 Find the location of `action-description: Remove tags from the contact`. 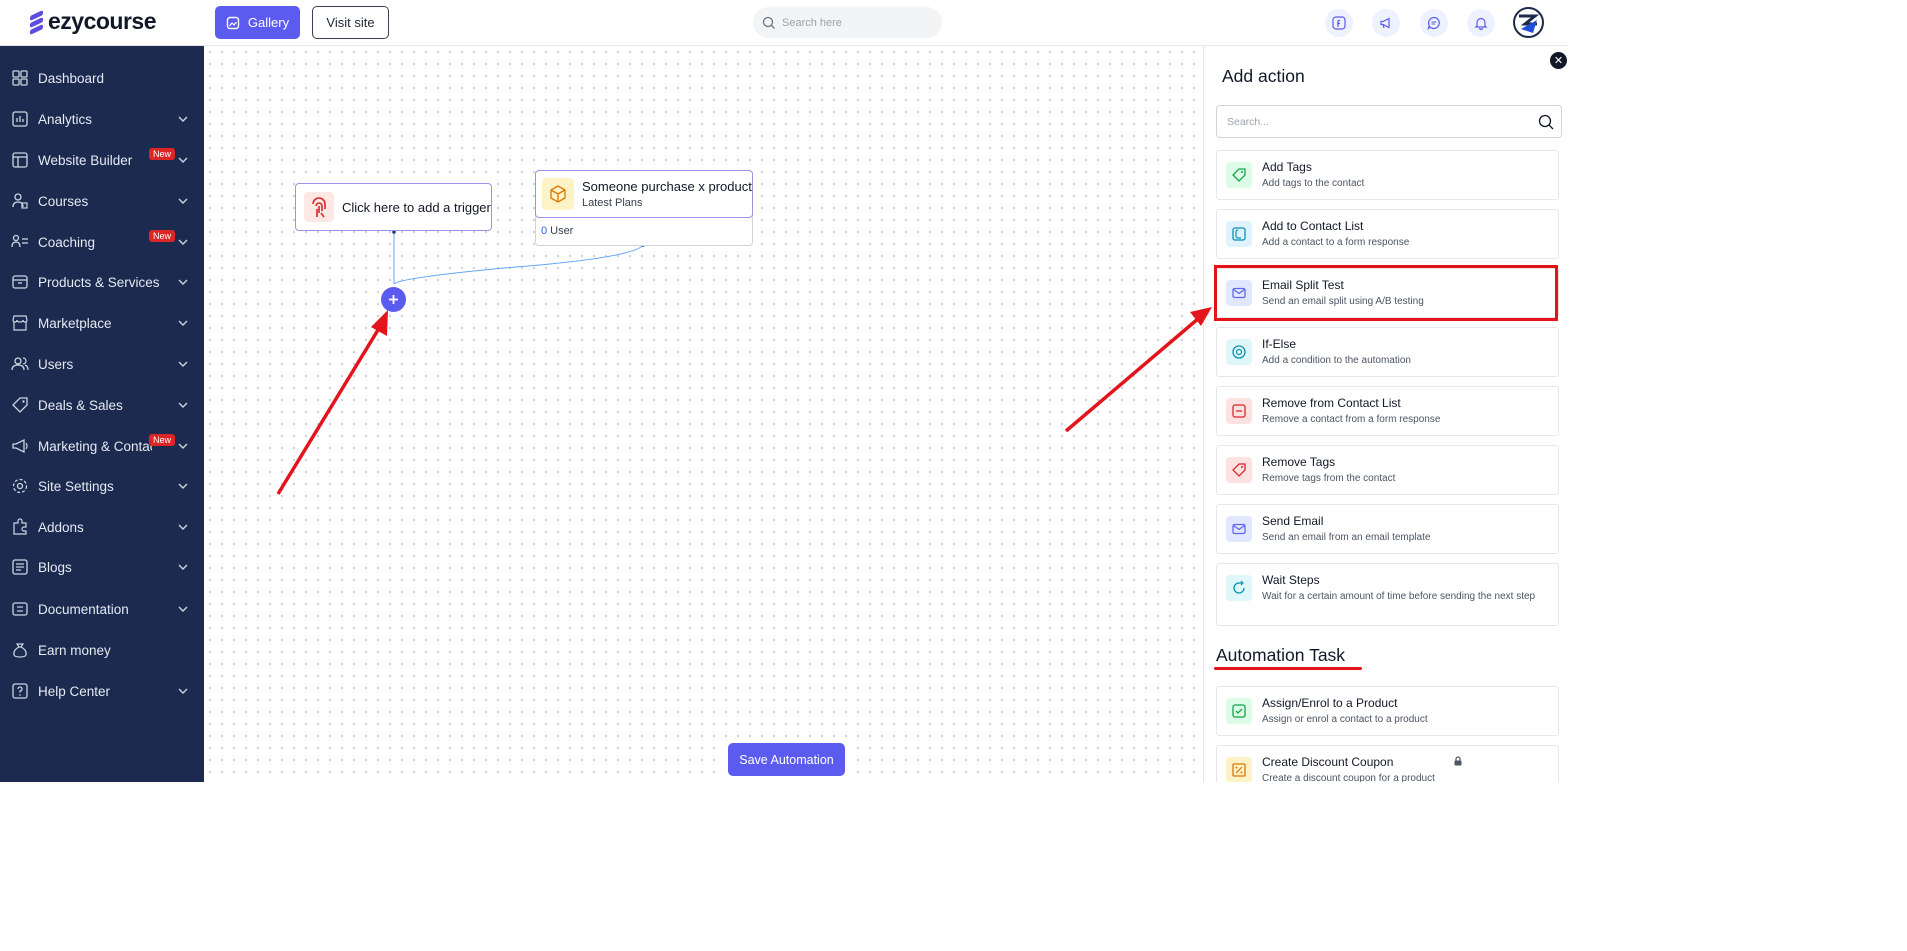

action-description: Remove tags from the contact is located at coordinates (1329, 478).